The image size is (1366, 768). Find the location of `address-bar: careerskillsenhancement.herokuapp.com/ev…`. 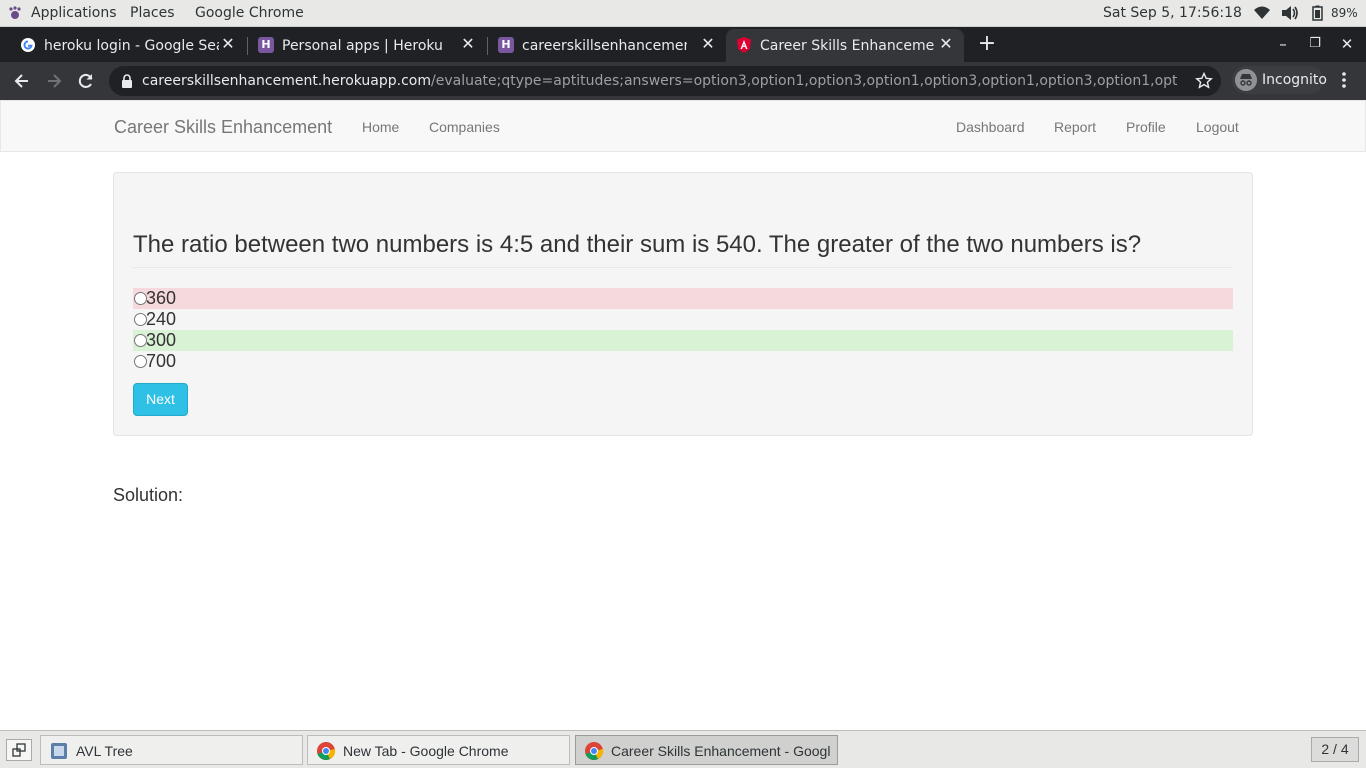

address-bar: careerskillsenhancement.herokuapp.com/ev… is located at coordinates (665, 81).